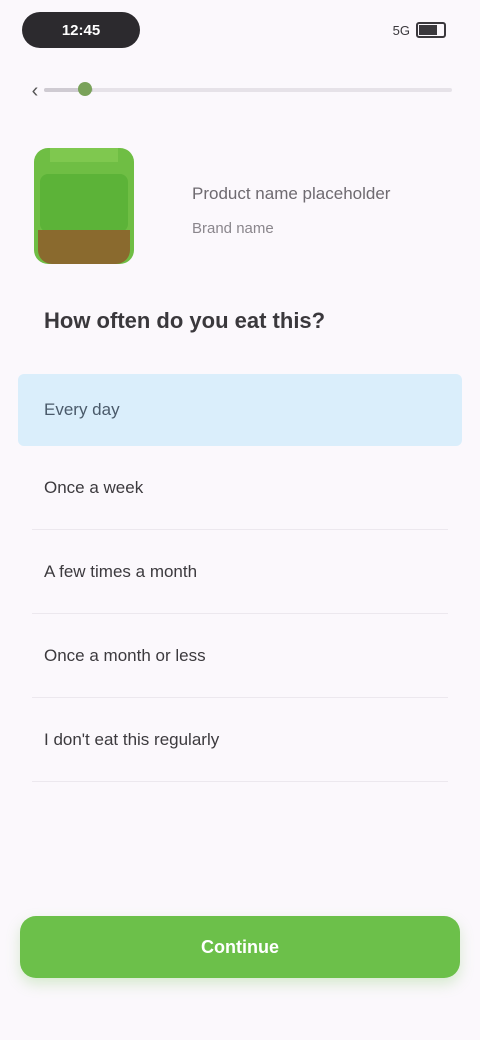 The image size is (480, 1040). I want to click on signal-indicator: 5G, so click(401, 30).